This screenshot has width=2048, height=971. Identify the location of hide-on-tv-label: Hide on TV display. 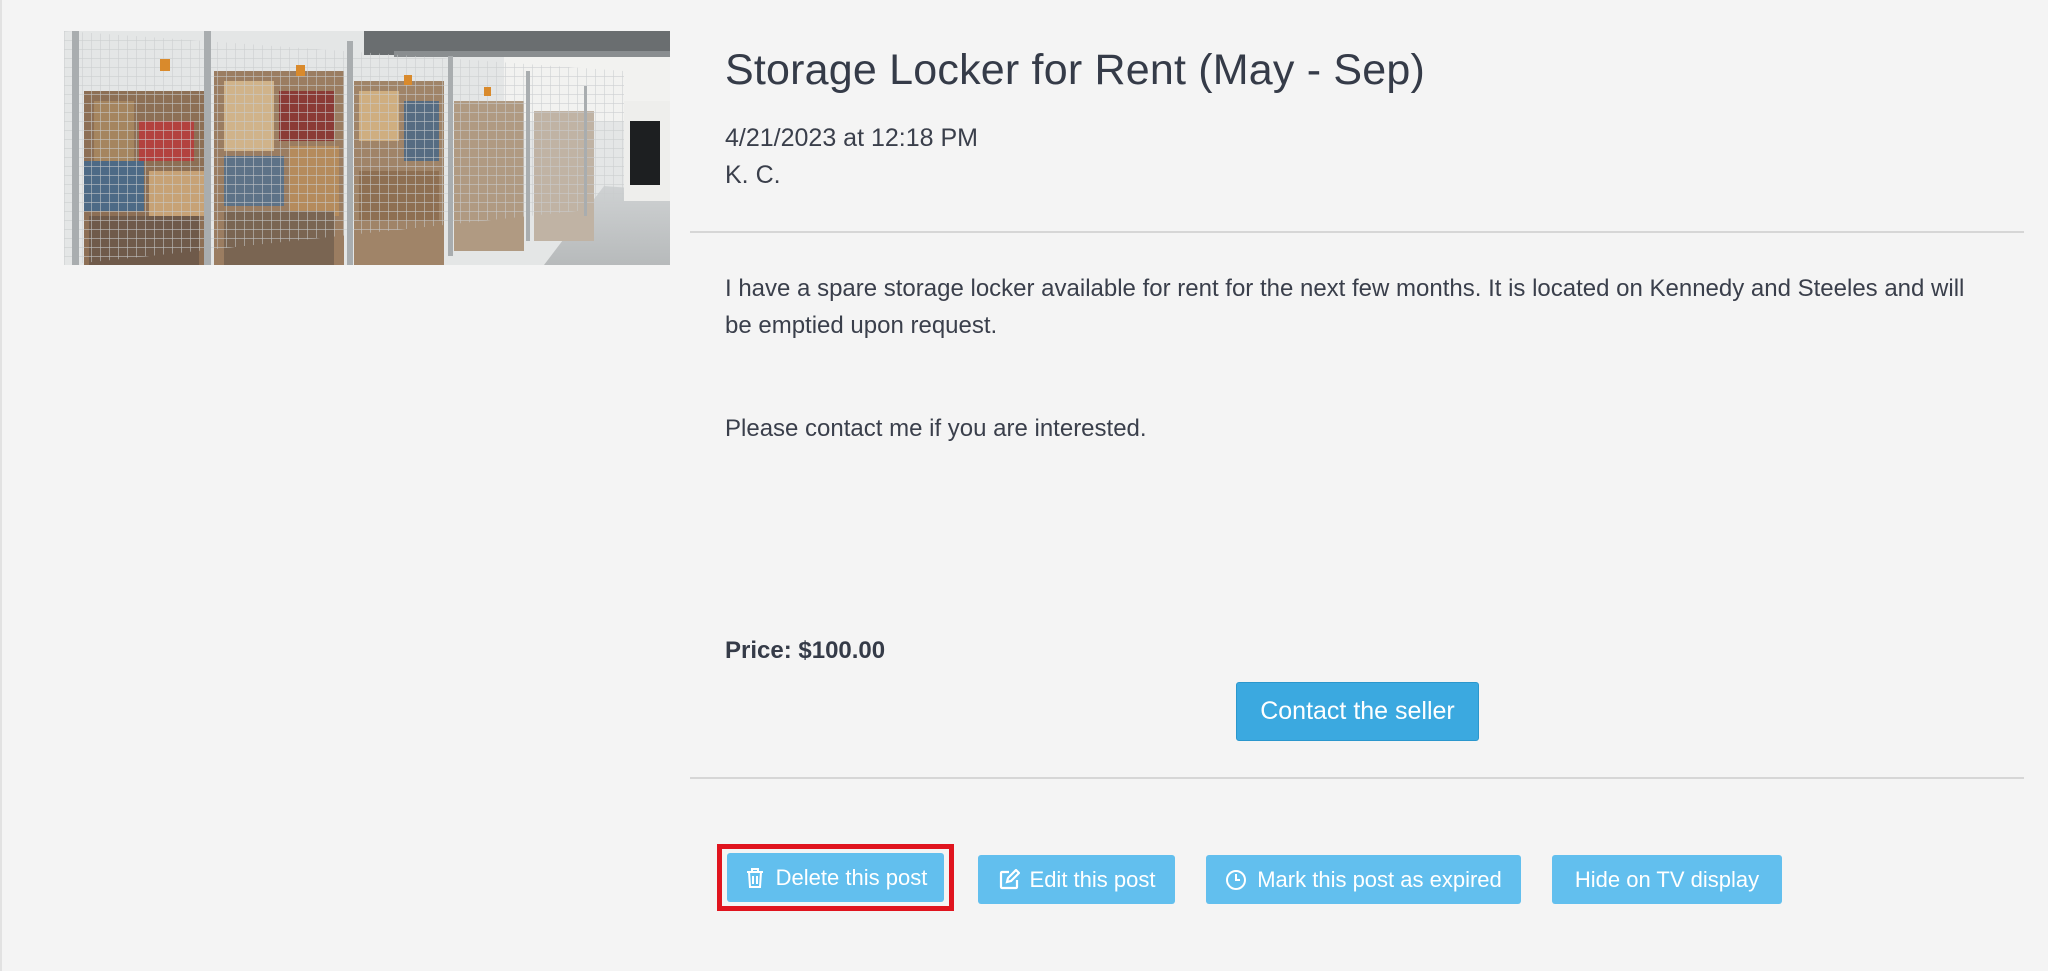
(1667, 879).